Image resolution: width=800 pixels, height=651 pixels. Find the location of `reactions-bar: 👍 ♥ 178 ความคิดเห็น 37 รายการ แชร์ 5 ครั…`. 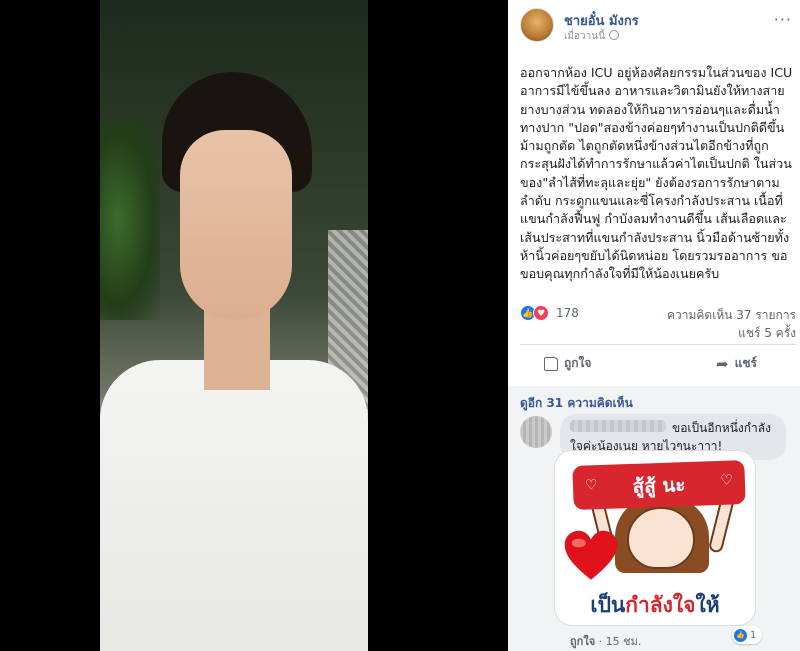

reactions-bar: 👍 ♥ 178 ความคิดเห็น 37 รายการ แชร์ 5 ครั… is located at coordinates (658, 322).